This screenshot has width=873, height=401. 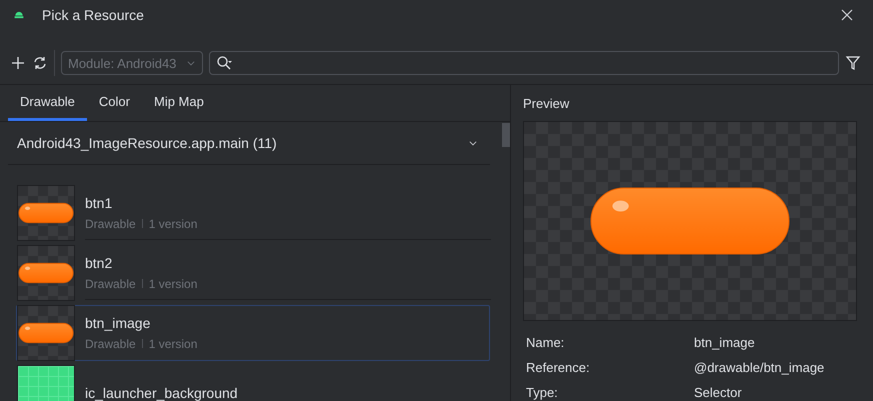 I want to click on window-title: Pick a Resource, so click(x=93, y=15).